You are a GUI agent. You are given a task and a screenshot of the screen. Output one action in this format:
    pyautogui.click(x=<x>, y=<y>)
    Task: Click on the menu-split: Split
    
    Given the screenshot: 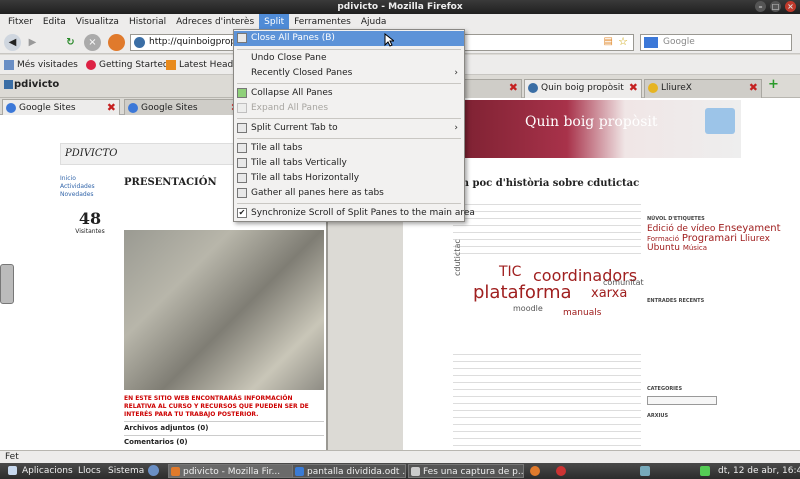 What is the action you would take?
    pyautogui.click(x=274, y=22)
    